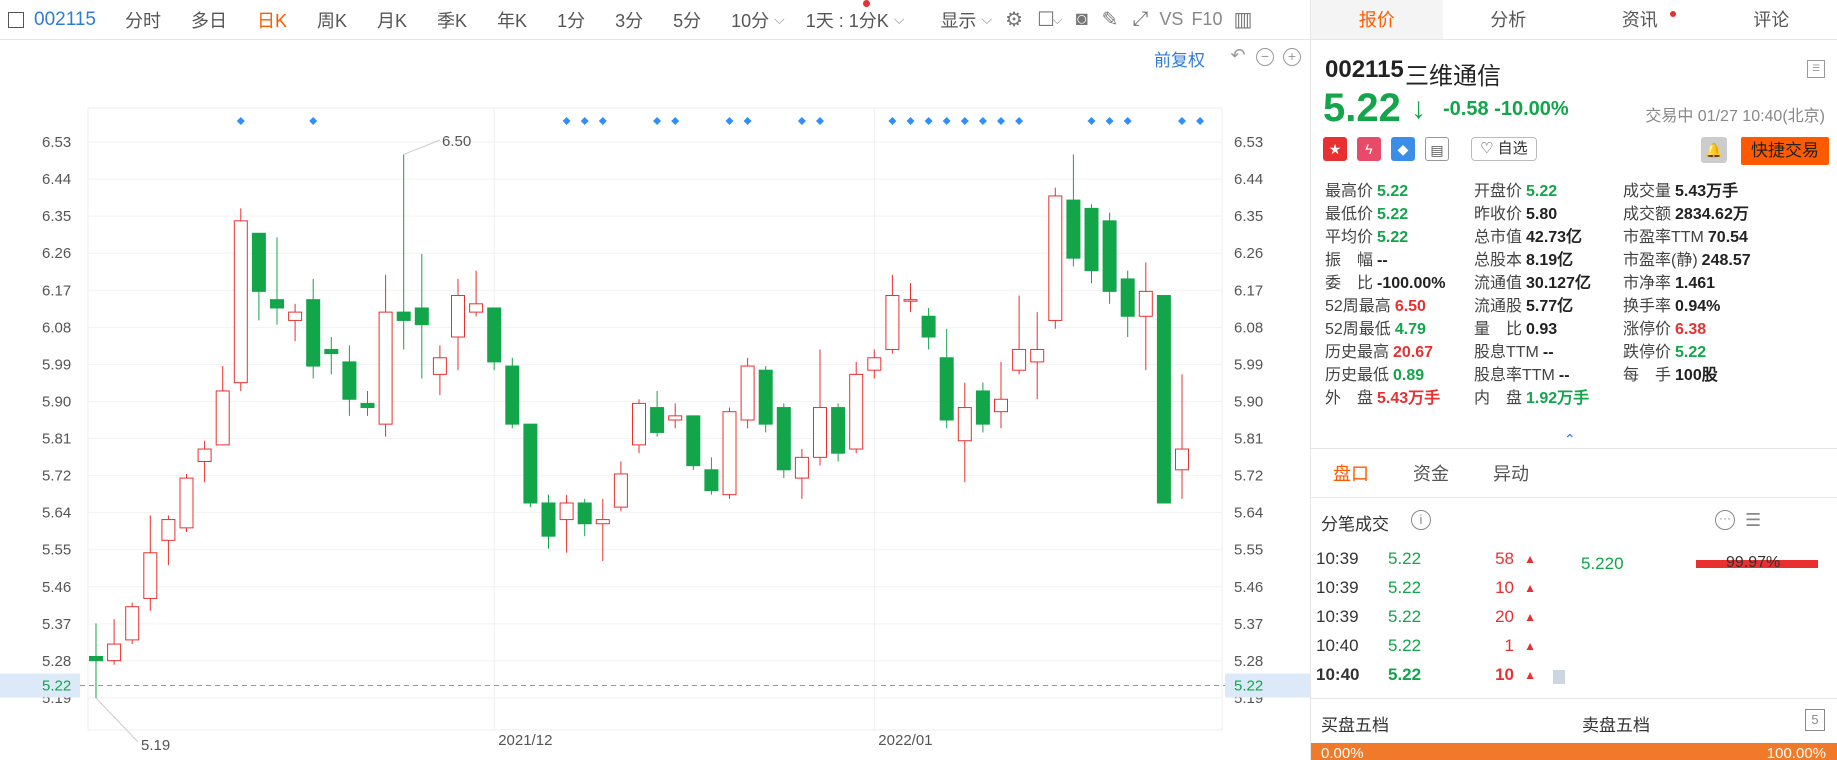 Image resolution: width=1837 pixels, height=760 pixels. Describe the element at coordinates (1014, 19) in the screenshot. I see `settings-gear-icon: ⚙` at that location.